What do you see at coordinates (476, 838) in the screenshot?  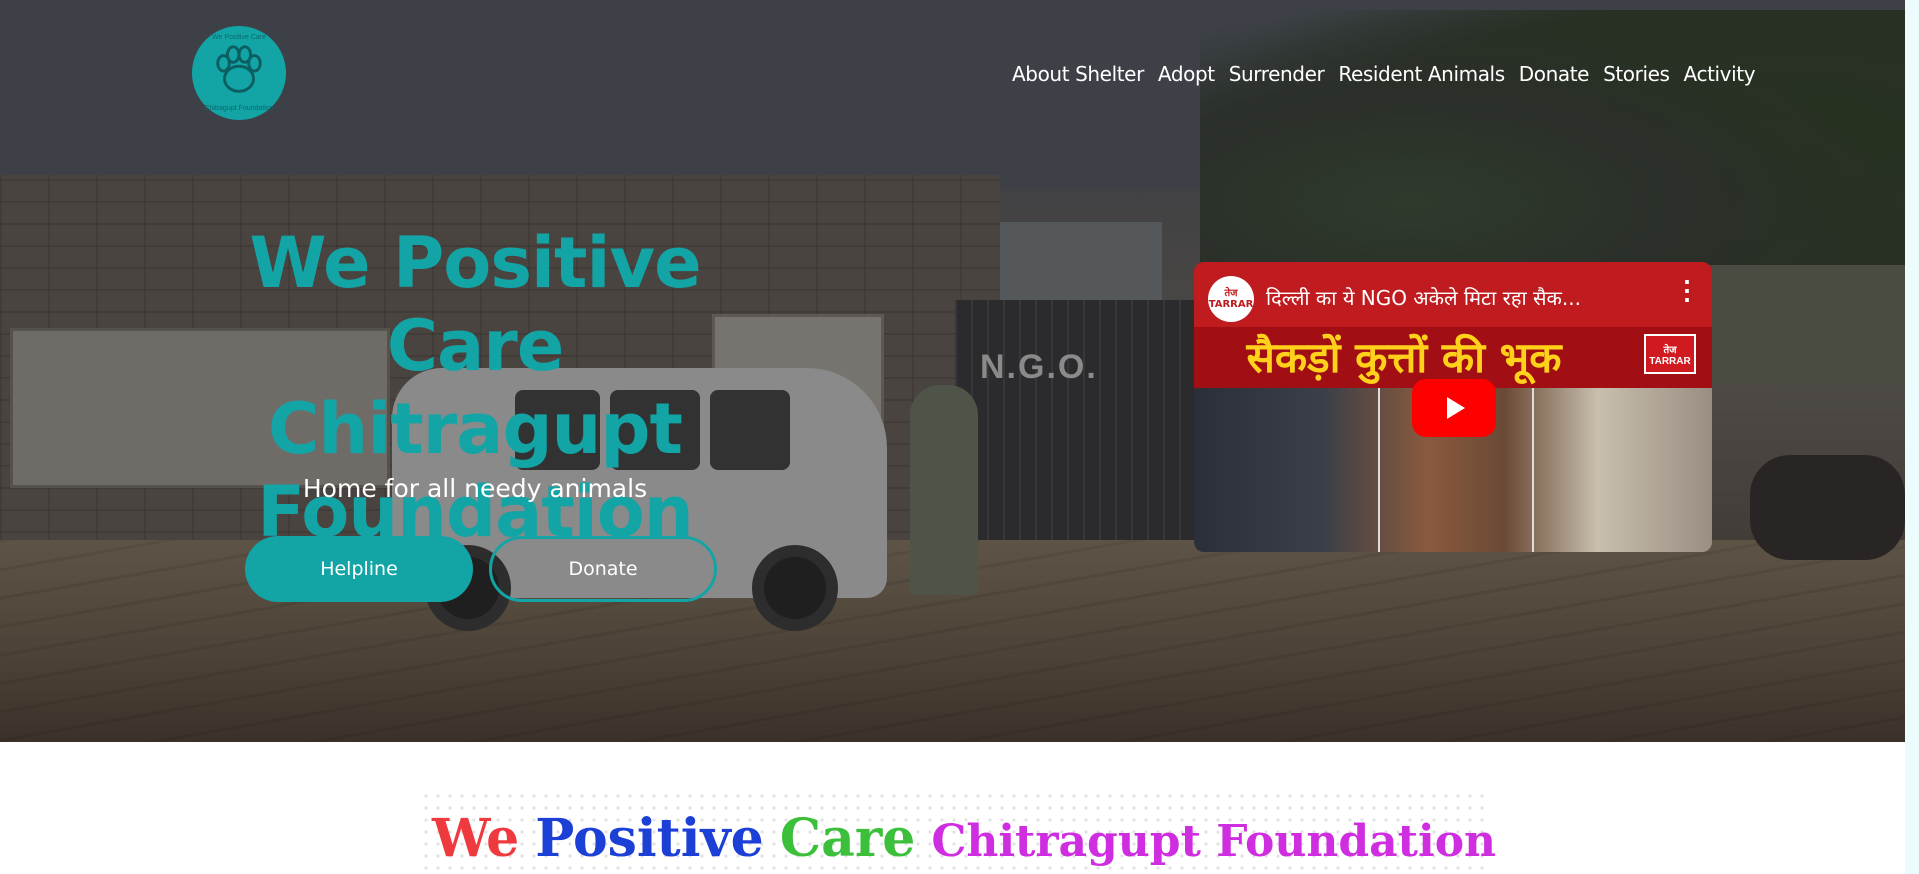 I see `foundation-title-word-we: We` at bounding box center [476, 838].